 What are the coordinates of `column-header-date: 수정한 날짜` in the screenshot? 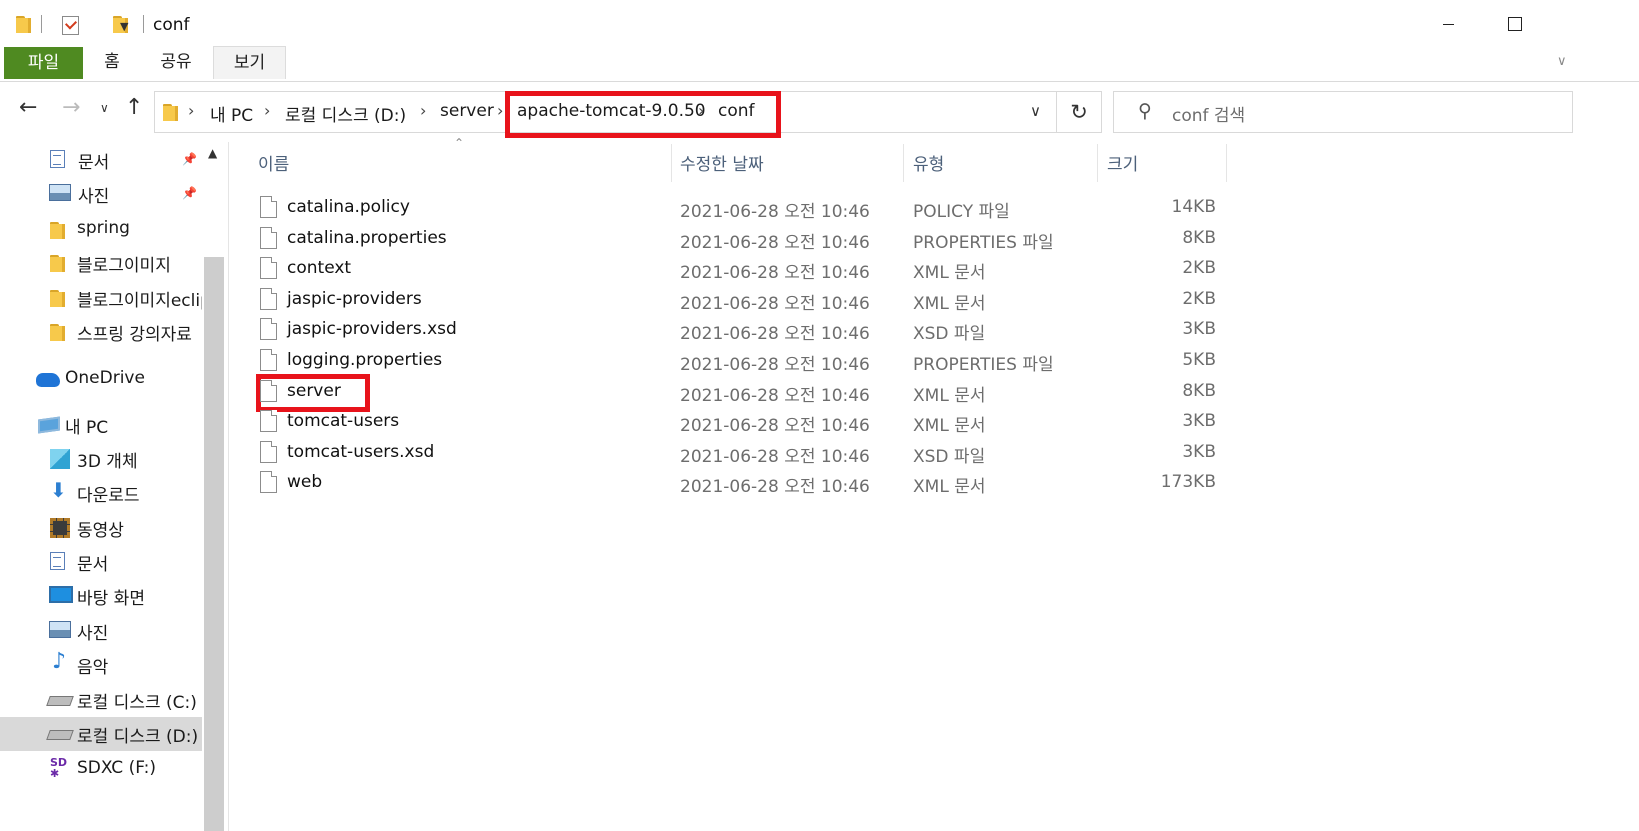 It's located at (722, 167).